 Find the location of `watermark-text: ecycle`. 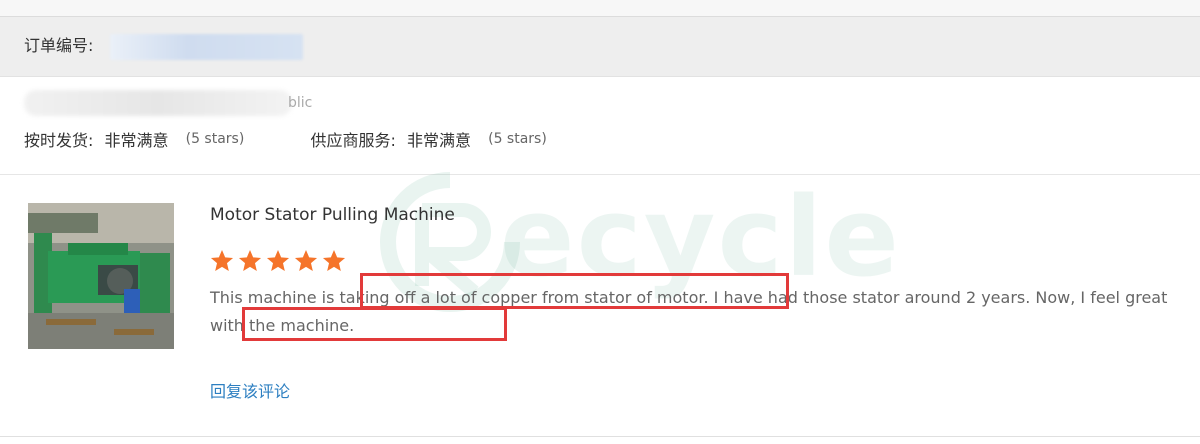

watermark-text: ecycle is located at coordinates (701, 237).